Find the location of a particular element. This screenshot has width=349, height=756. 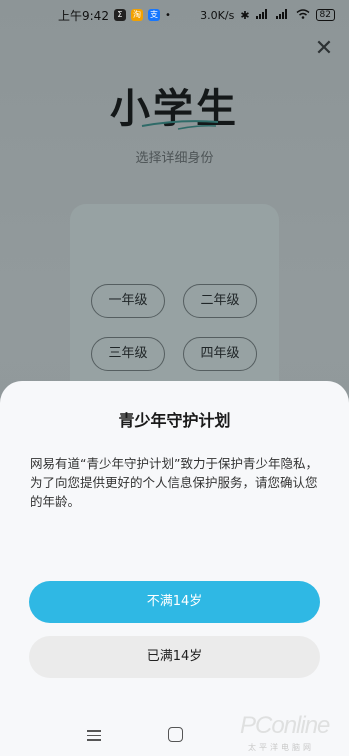

home-icon is located at coordinates (175, 734).